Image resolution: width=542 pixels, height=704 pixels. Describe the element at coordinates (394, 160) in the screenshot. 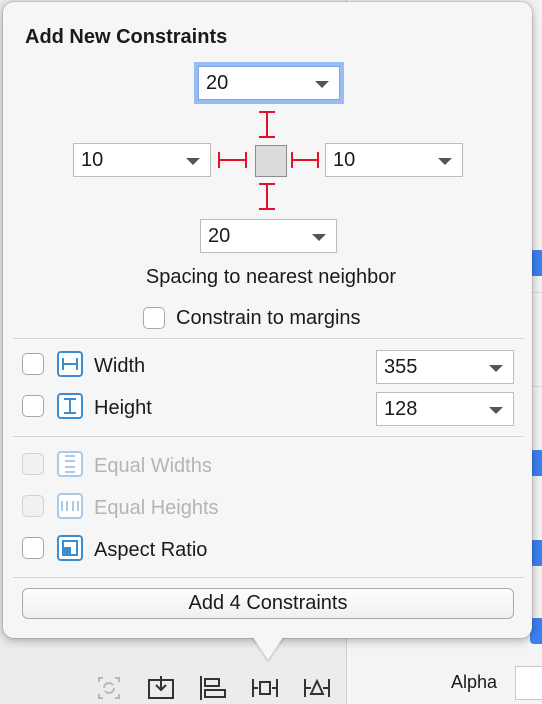

I see `right-spacing-field: 10` at that location.